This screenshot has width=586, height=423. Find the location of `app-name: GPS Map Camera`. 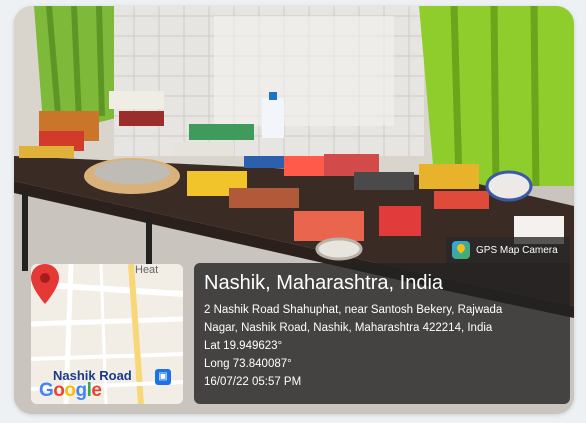

app-name: GPS Map Camera is located at coordinates (517, 250).